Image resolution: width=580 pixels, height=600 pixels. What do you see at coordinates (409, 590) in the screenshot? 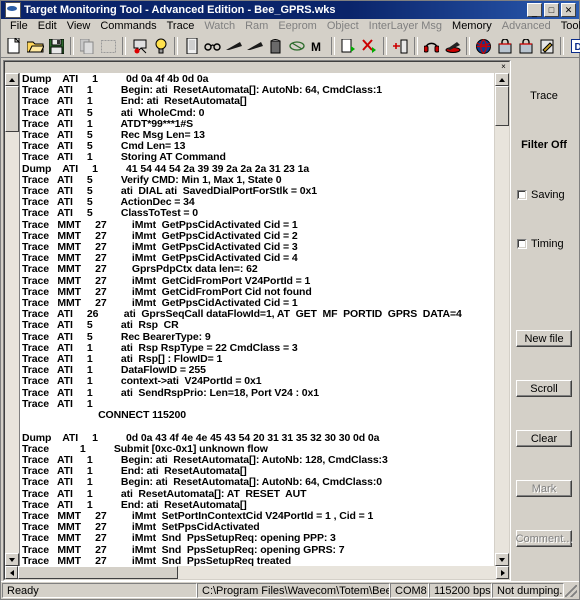
I see `status-port: COM8` at bounding box center [409, 590].